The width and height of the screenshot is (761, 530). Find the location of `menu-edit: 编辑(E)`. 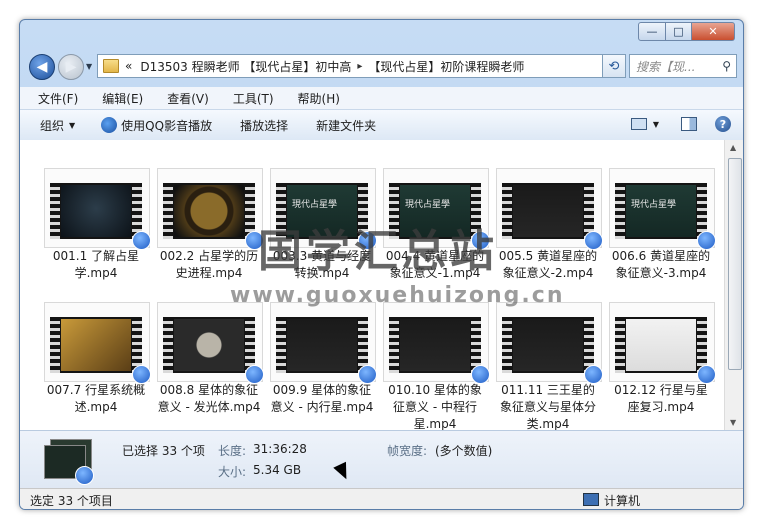

menu-edit: 编辑(E) is located at coordinates (122, 98).